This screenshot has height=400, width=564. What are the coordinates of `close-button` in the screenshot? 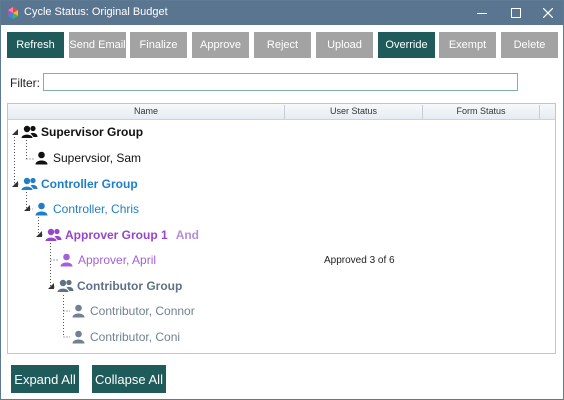 It's located at (547, 13).